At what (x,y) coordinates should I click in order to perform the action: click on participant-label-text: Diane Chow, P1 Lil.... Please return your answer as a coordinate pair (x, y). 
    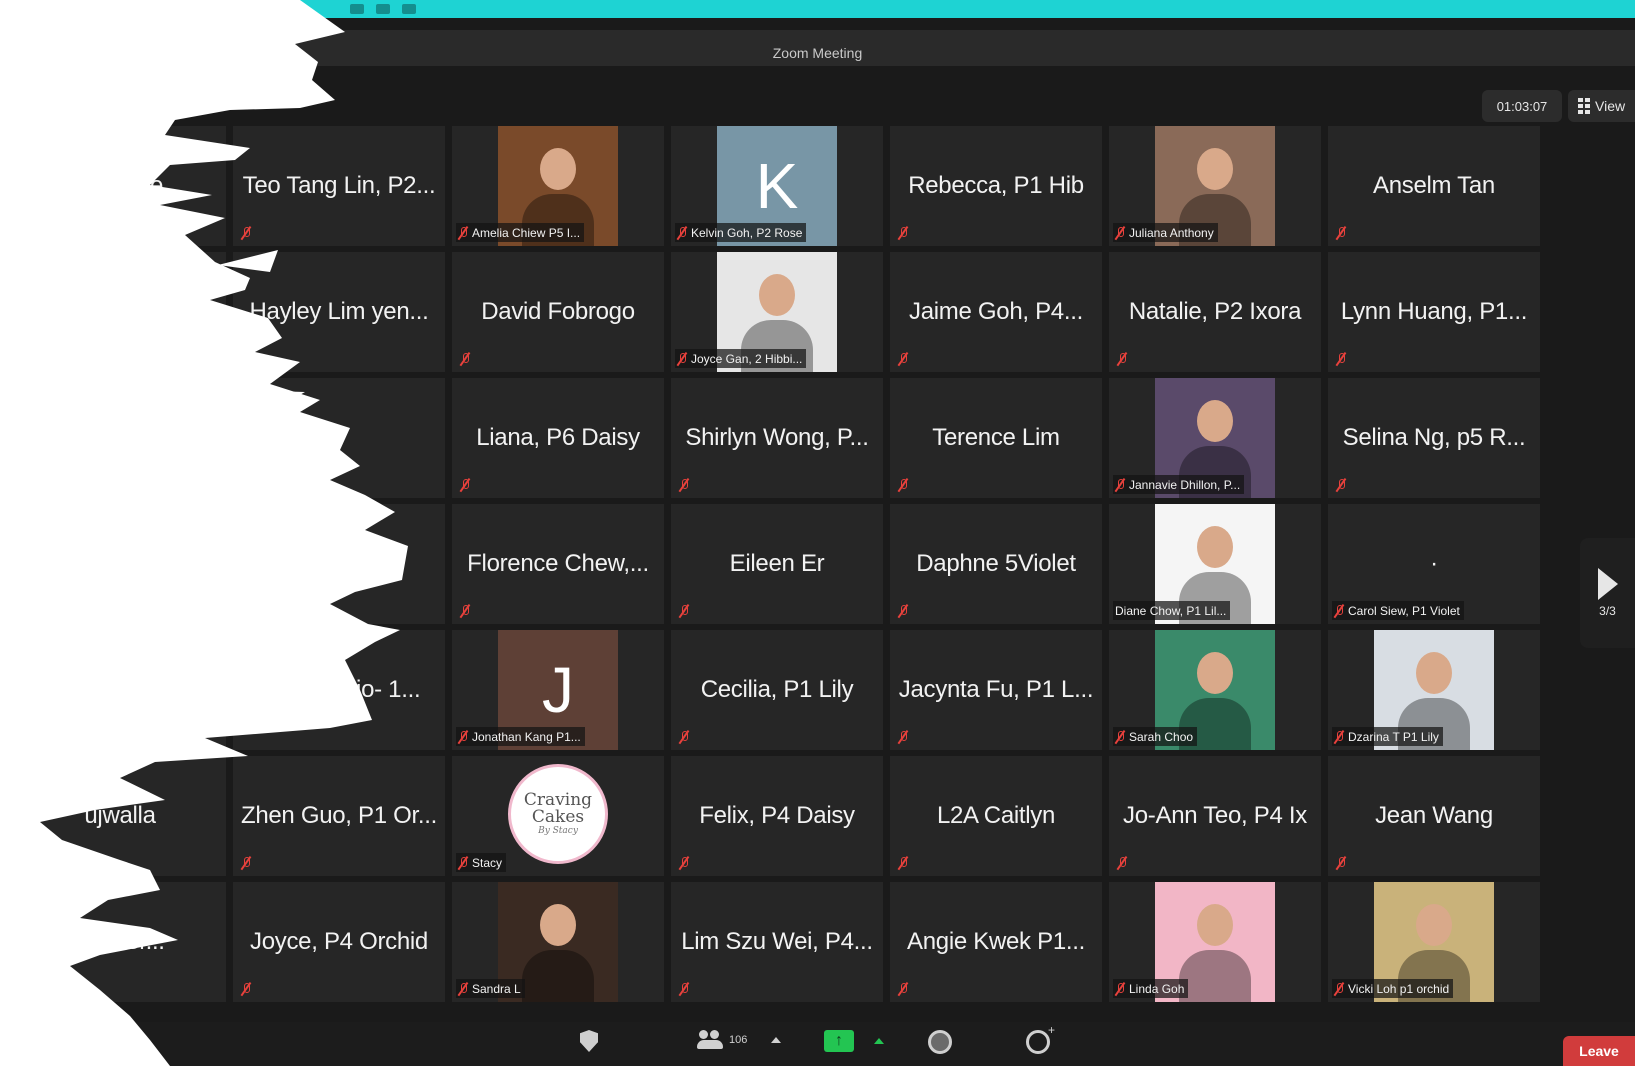
    Looking at the image, I should click on (1171, 610).